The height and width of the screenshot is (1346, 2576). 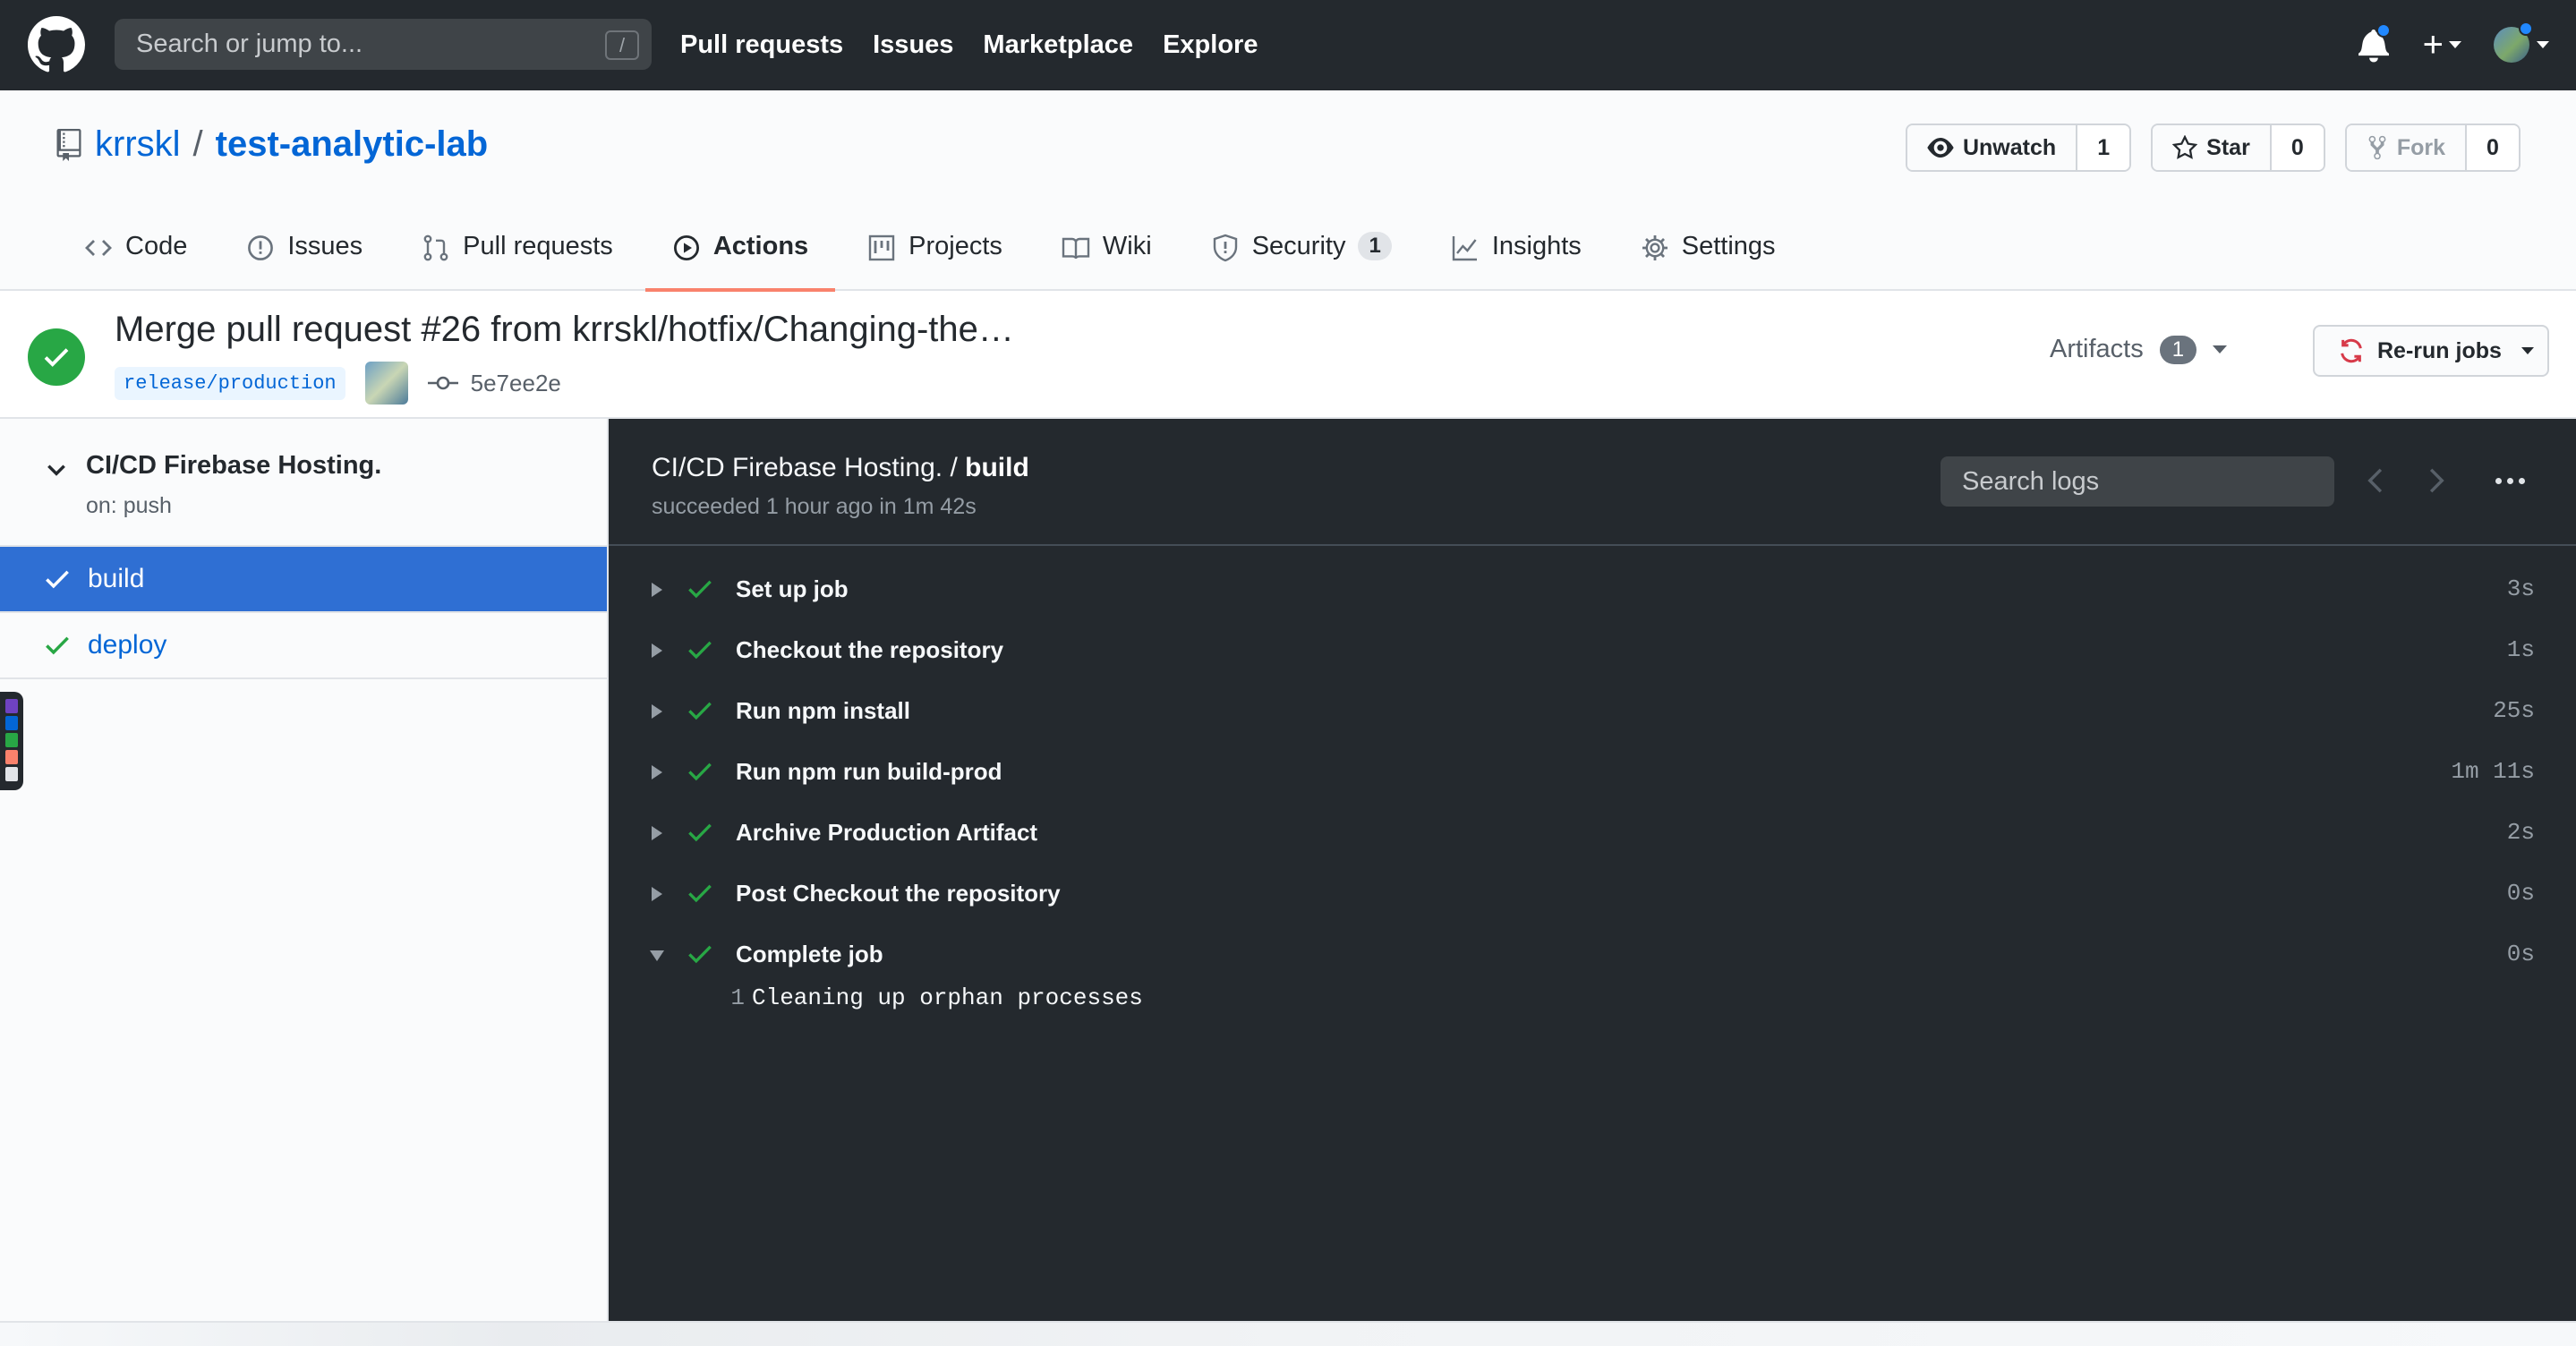 What do you see at coordinates (1288, 1334) in the screenshot?
I see `window-bottom-edge` at bounding box center [1288, 1334].